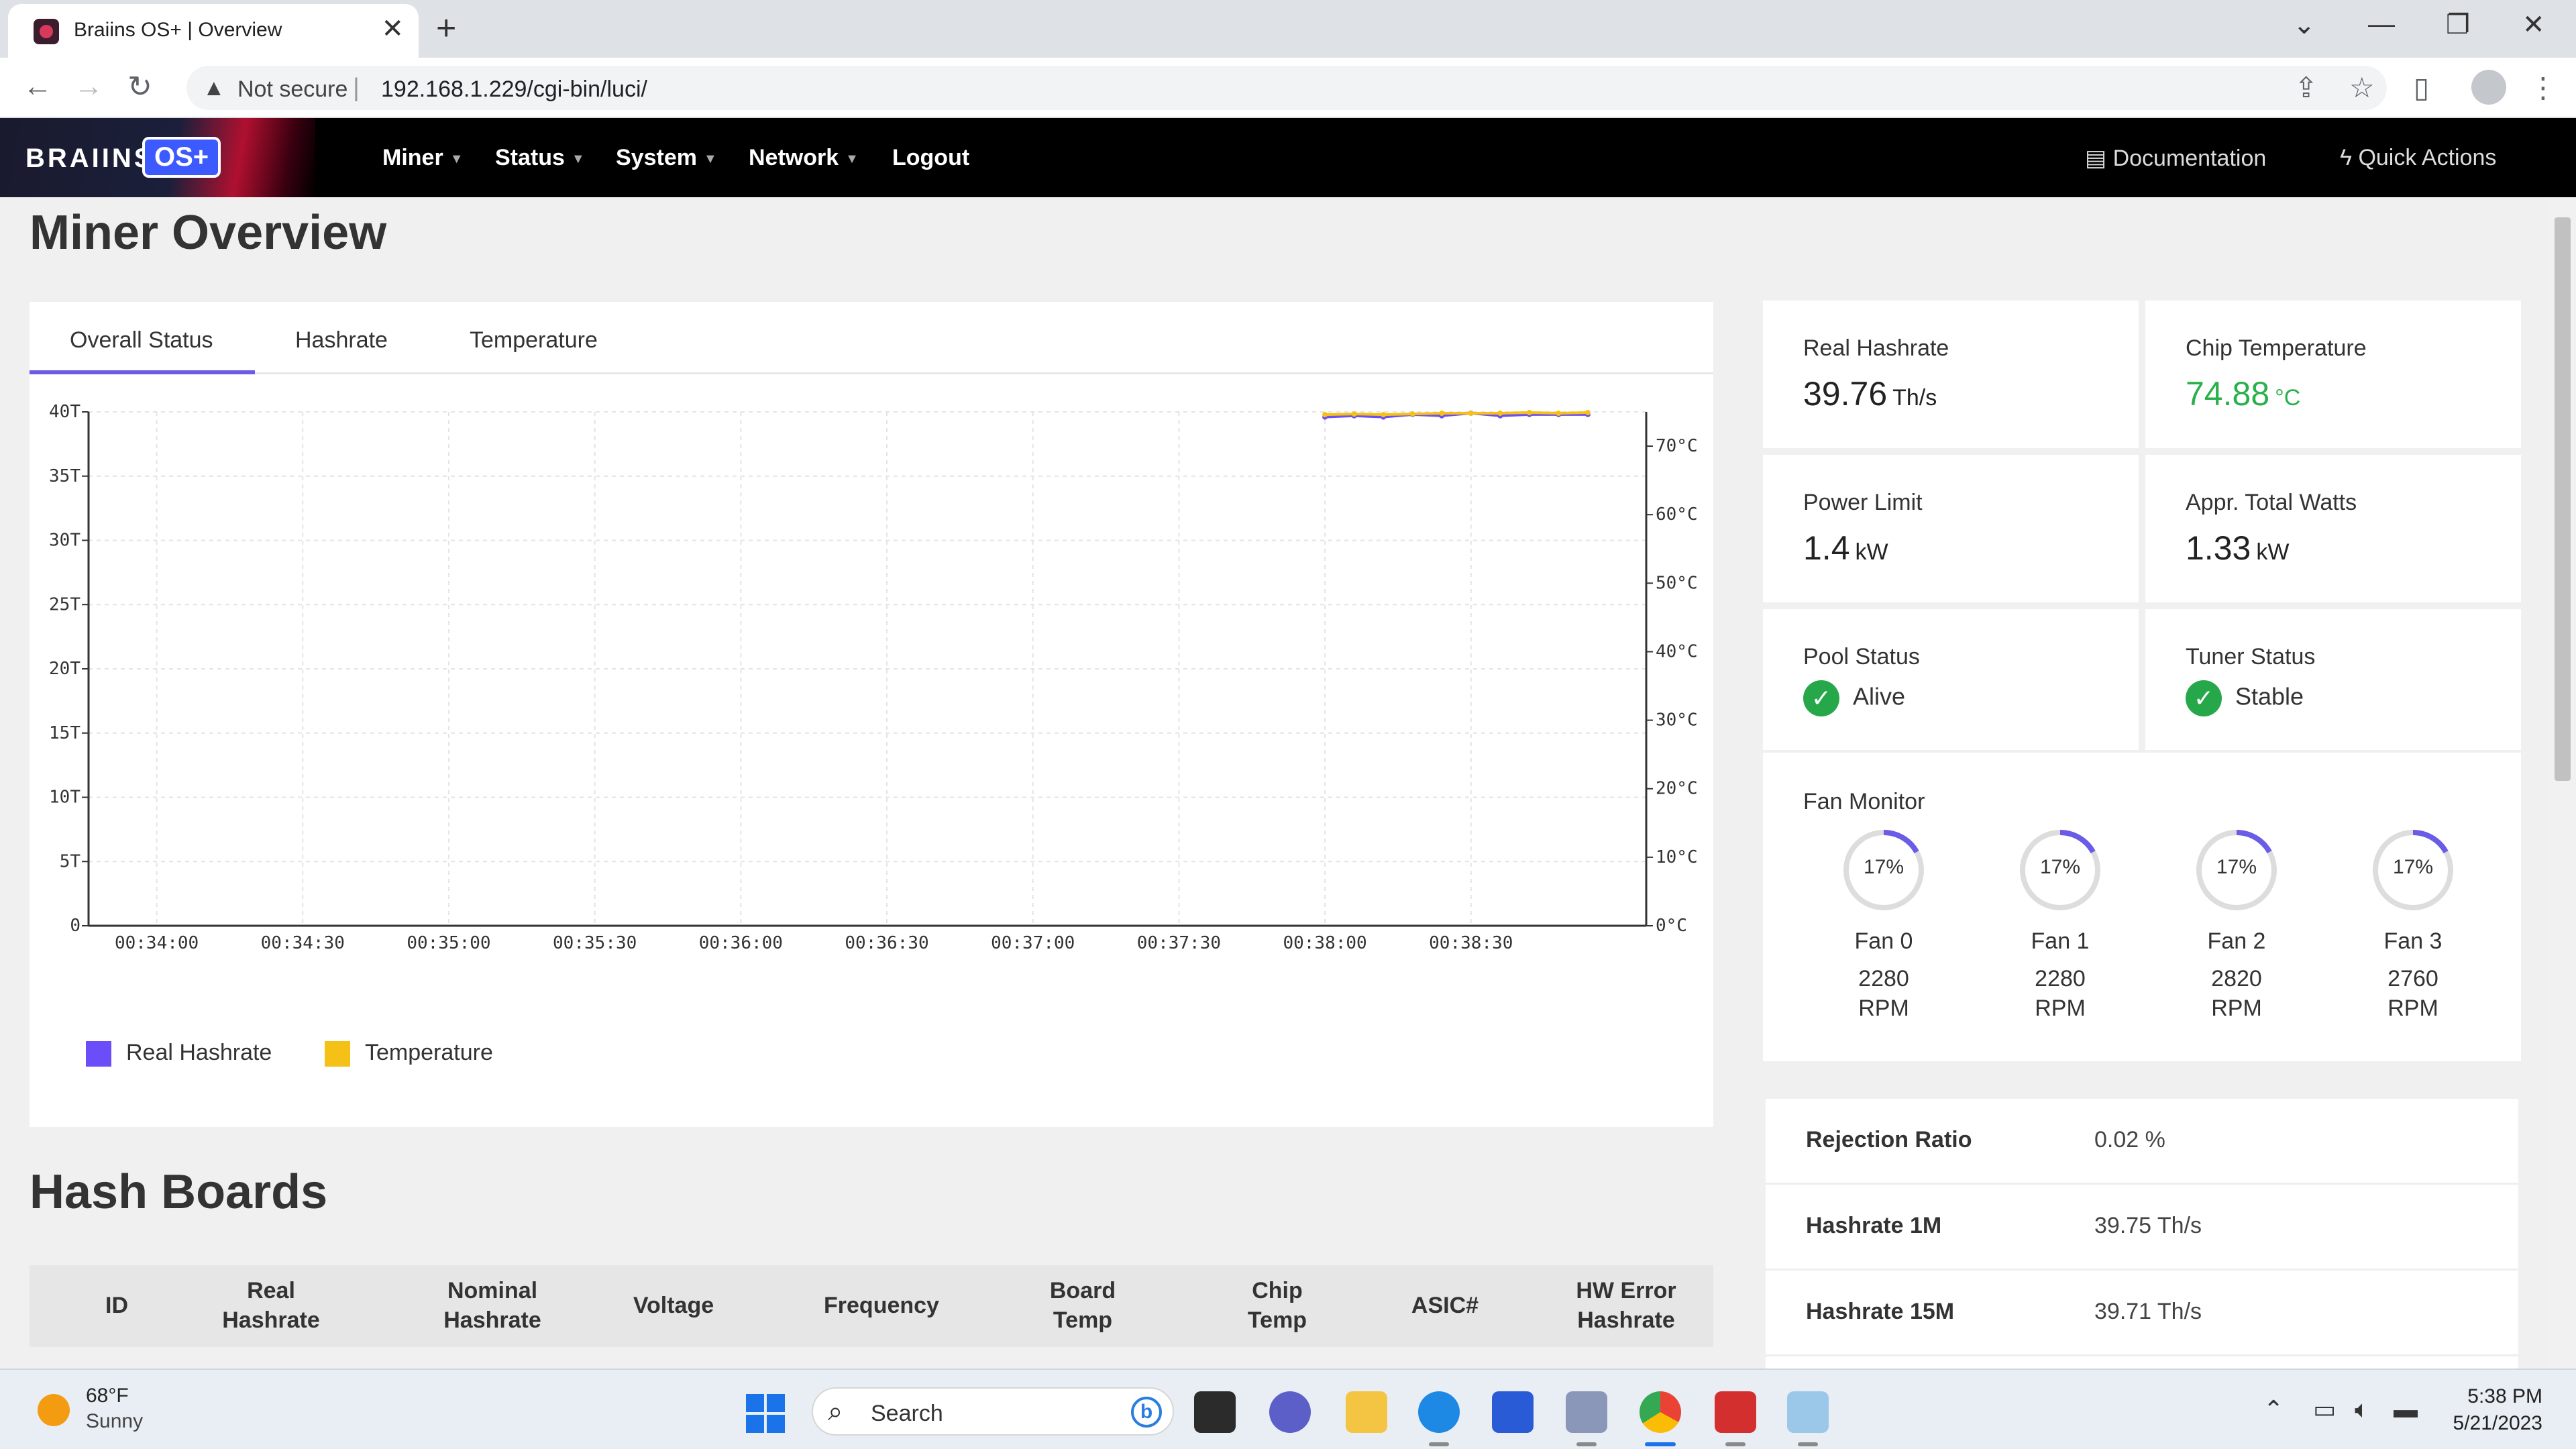 The image size is (2576, 1449). What do you see at coordinates (107, 1396) in the screenshot?
I see `weather-temperature: 68°F` at bounding box center [107, 1396].